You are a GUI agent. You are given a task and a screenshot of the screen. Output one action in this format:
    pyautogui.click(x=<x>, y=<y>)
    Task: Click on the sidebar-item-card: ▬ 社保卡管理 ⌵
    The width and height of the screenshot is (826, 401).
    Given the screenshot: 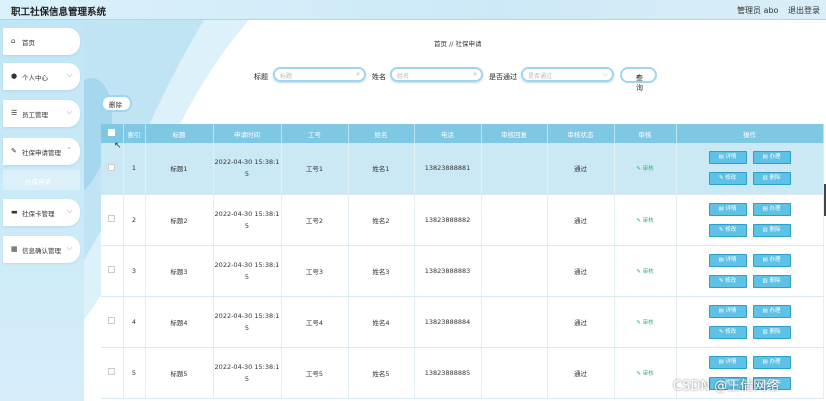 What is the action you would take?
    pyautogui.click(x=41, y=212)
    